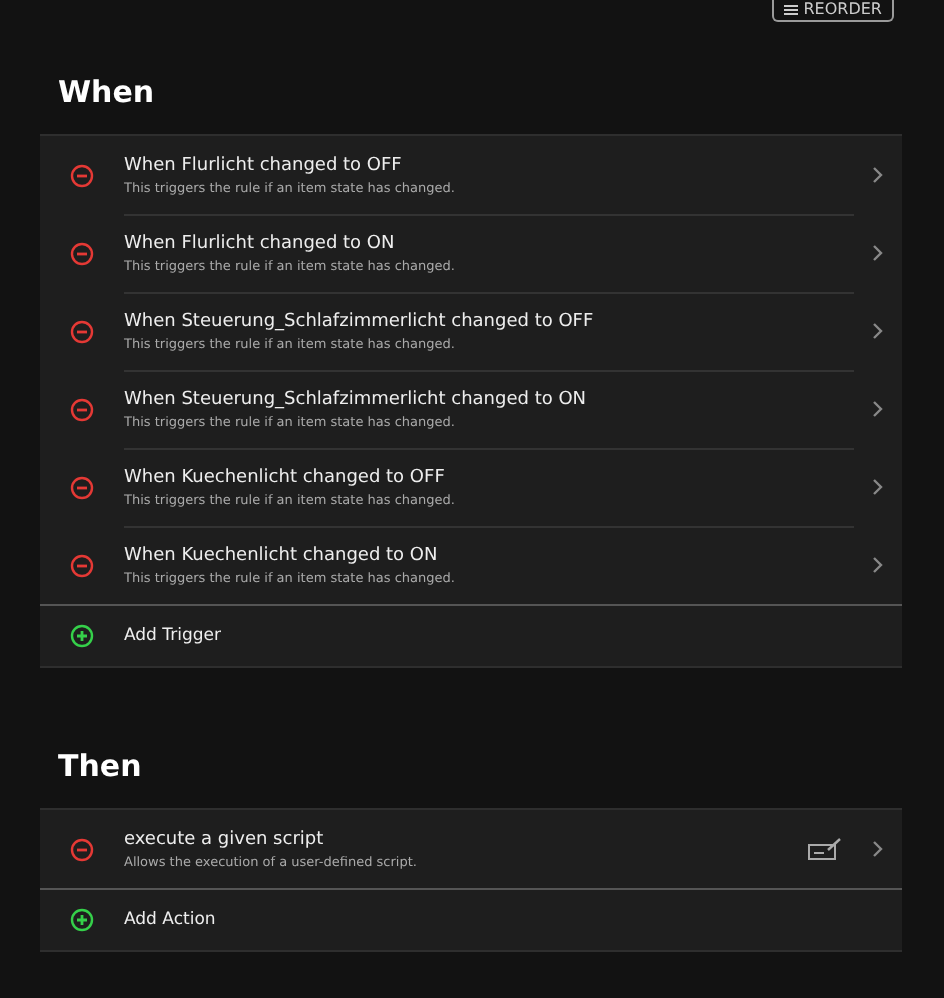 The height and width of the screenshot is (998, 944). I want to click on item-title: When Steuerung_Schlafzimmerlicht changed to ON, so click(356, 400).